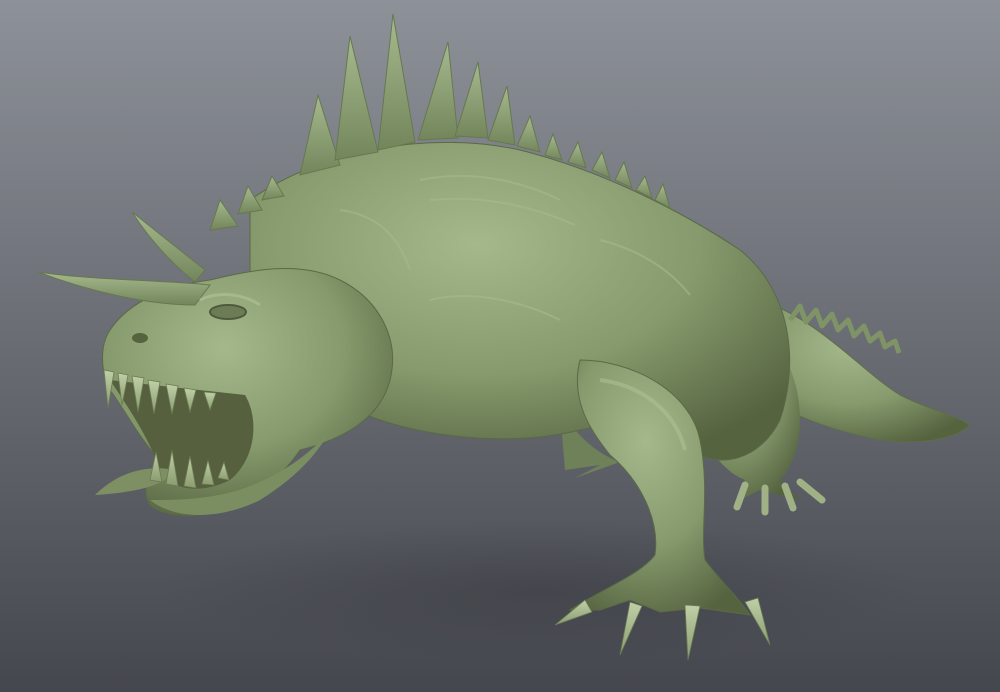 The height and width of the screenshot is (692, 1000). Describe the element at coordinates (140, 338) in the screenshot. I see `nostril` at that location.